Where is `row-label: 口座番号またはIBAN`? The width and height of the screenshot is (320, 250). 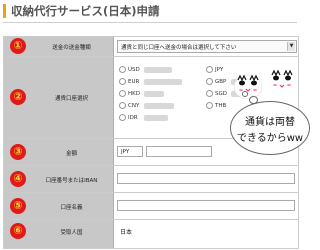
row-label: 口座番号またはIBAN is located at coordinates (71, 181).